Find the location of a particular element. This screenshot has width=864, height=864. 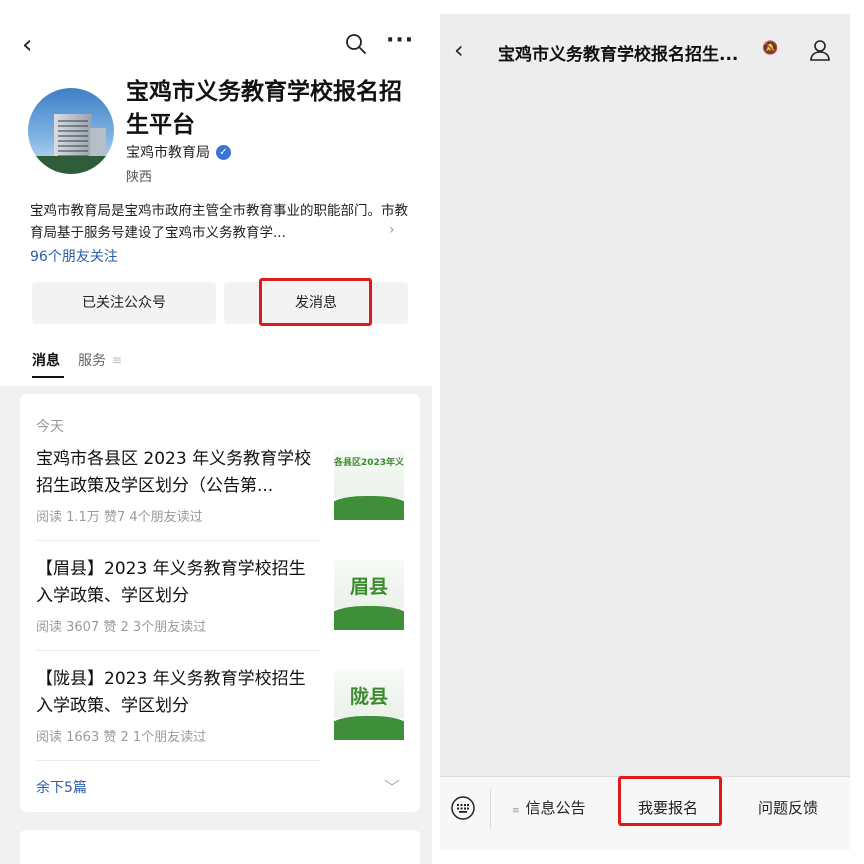

avatar is located at coordinates (71, 131).